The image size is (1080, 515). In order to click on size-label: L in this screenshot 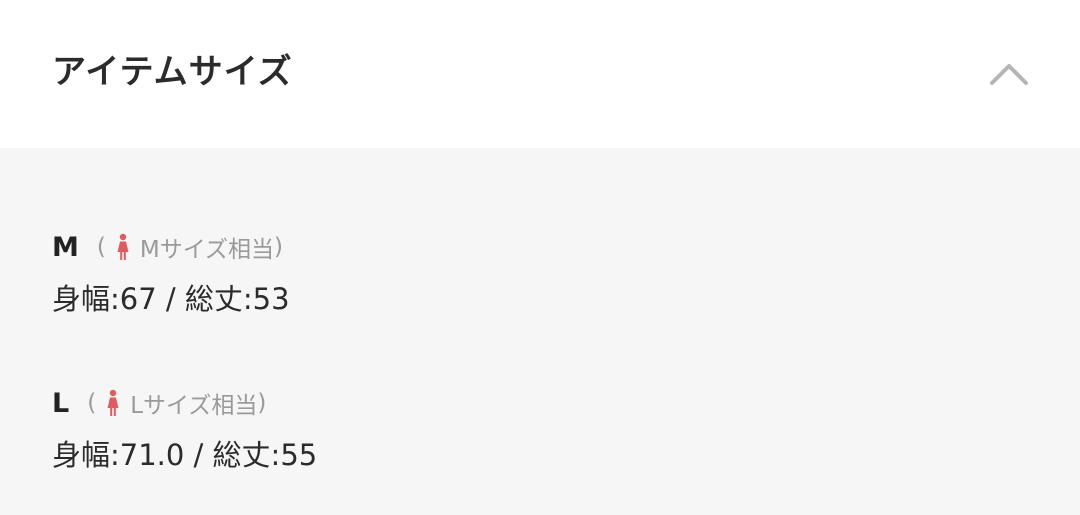, I will do `click(61, 403)`.